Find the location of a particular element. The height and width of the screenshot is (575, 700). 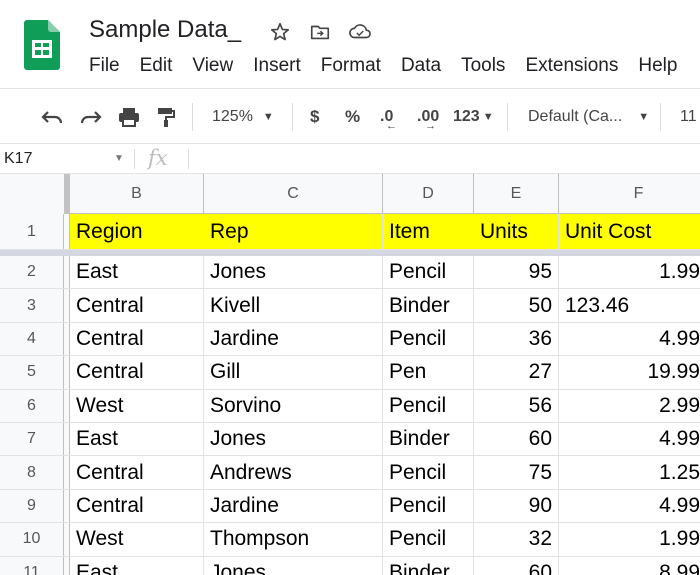

cell: 8.99 is located at coordinates (629, 566).